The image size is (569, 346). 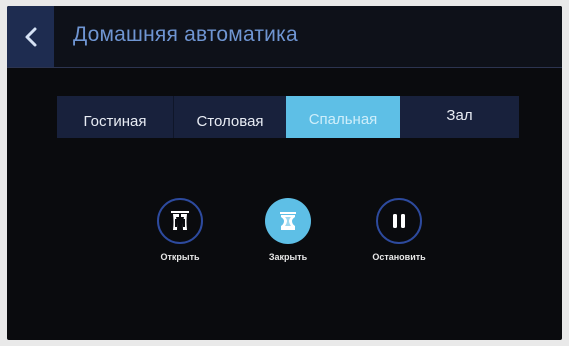 I want to click on tab-living-room: Гостиная, so click(x=115, y=117).